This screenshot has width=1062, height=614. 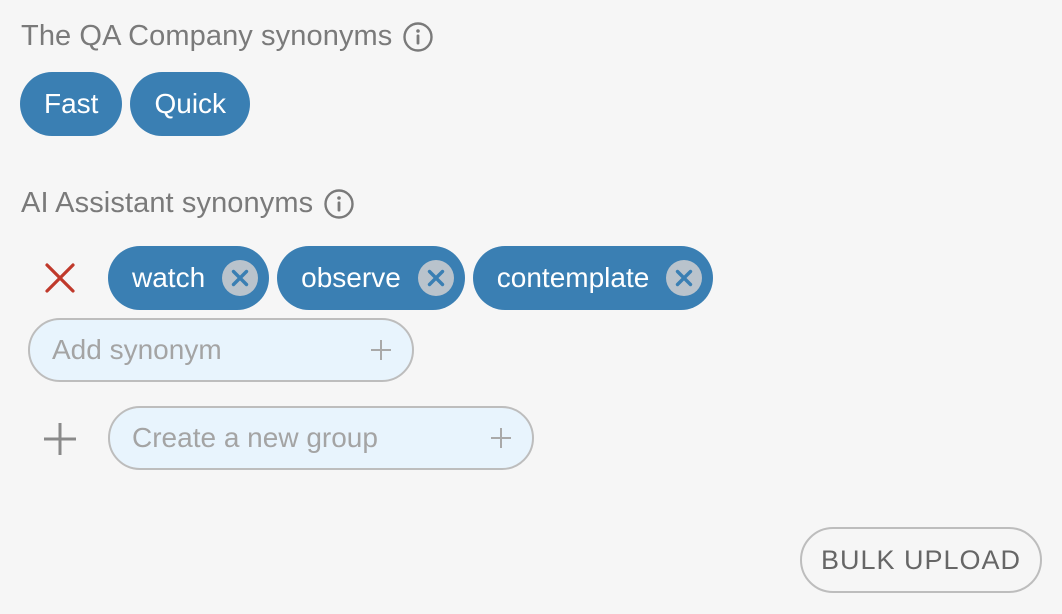 What do you see at coordinates (381, 350) in the screenshot?
I see `add-synonym-plus-icon` at bounding box center [381, 350].